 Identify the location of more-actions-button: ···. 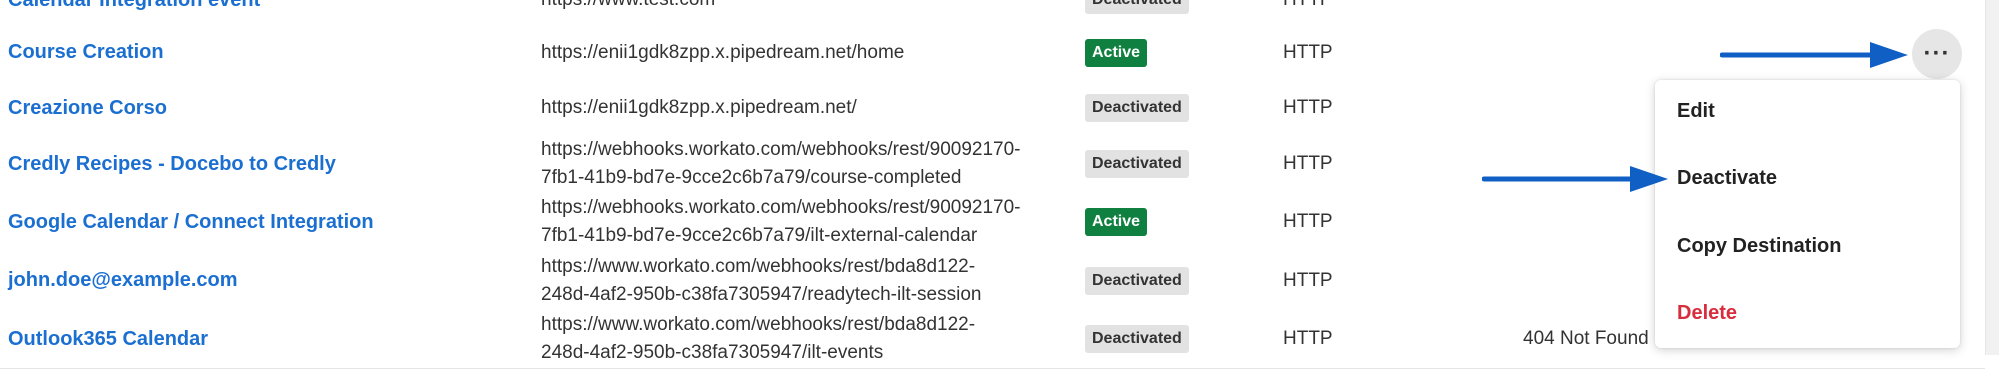
(1937, 54).